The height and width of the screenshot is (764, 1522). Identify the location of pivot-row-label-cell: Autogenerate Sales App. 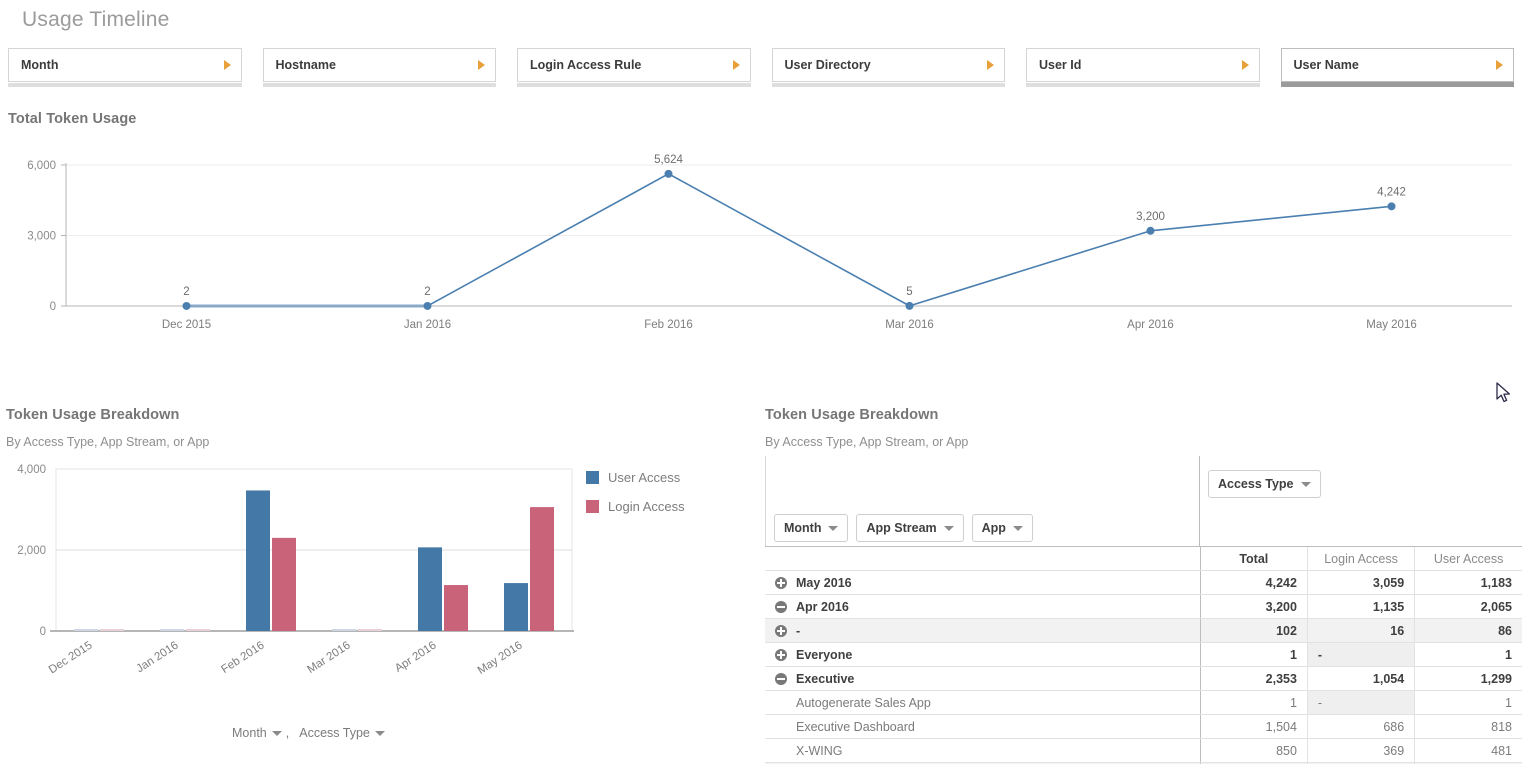
(983, 702).